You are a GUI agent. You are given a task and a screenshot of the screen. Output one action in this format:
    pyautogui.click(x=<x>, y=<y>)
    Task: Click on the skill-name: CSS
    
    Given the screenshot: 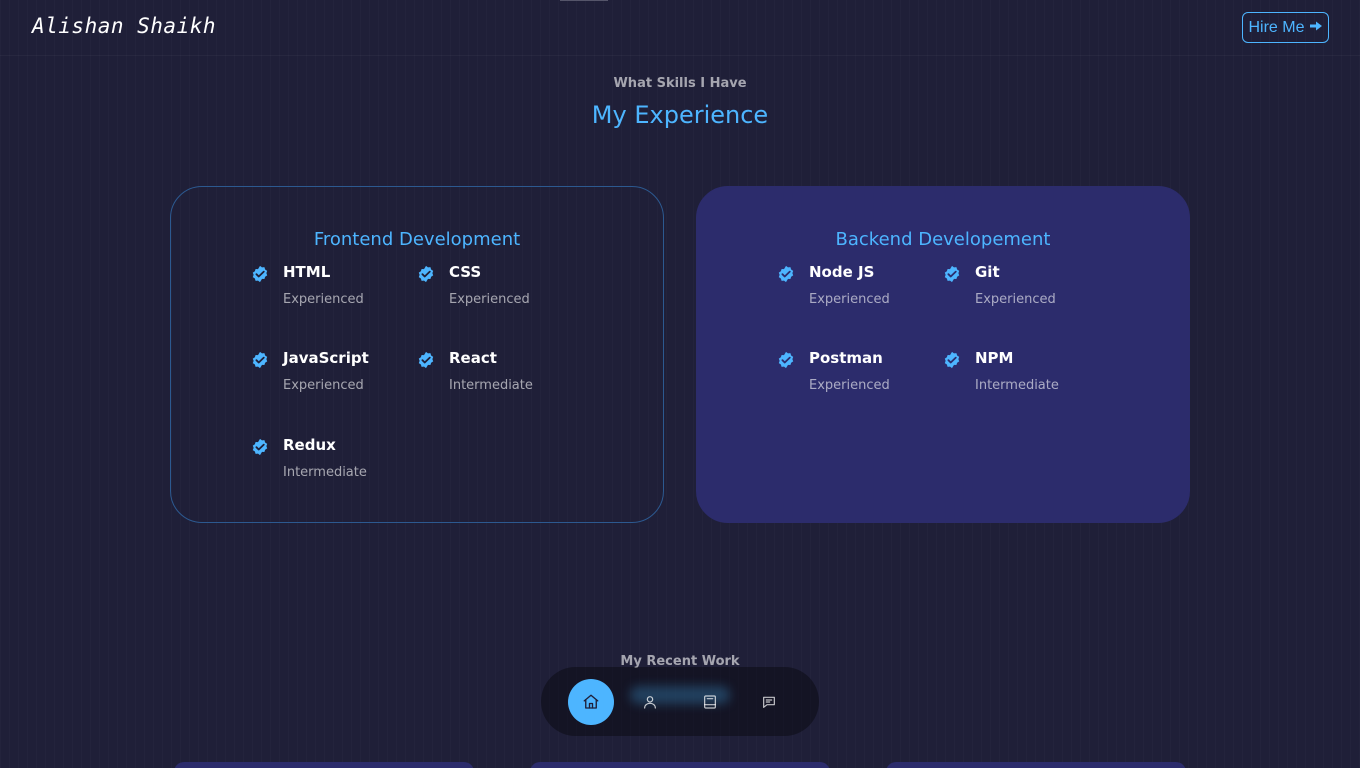 What is the action you would take?
    pyautogui.click(x=465, y=272)
    